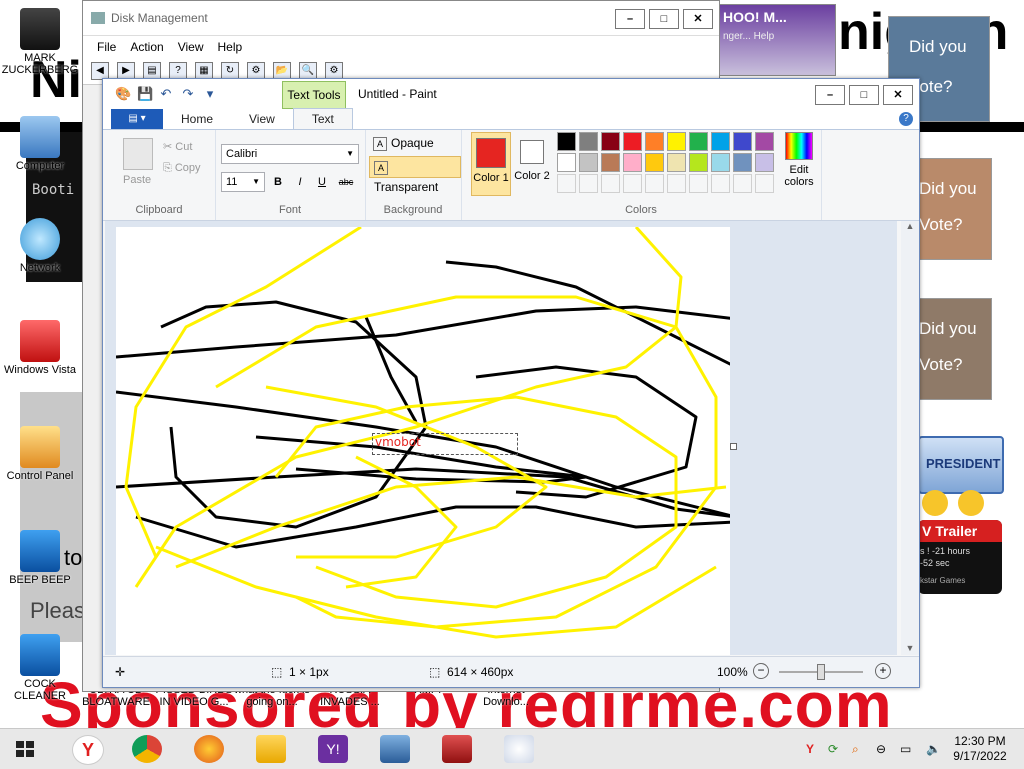  What do you see at coordinates (40, 668) in the screenshot?
I see `desktop-icon-cock-cleaner: COCK CLEANER` at bounding box center [40, 668].